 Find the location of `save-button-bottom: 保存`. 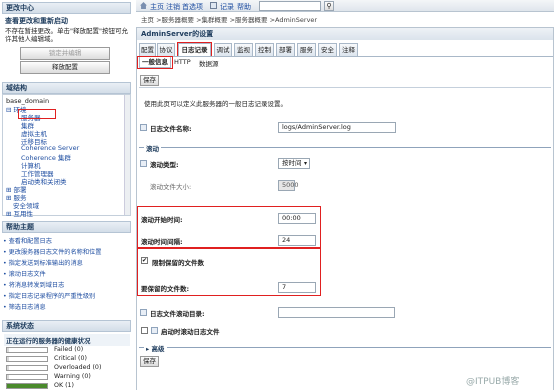

save-button-bottom: 保存 is located at coordinates (149, 361).